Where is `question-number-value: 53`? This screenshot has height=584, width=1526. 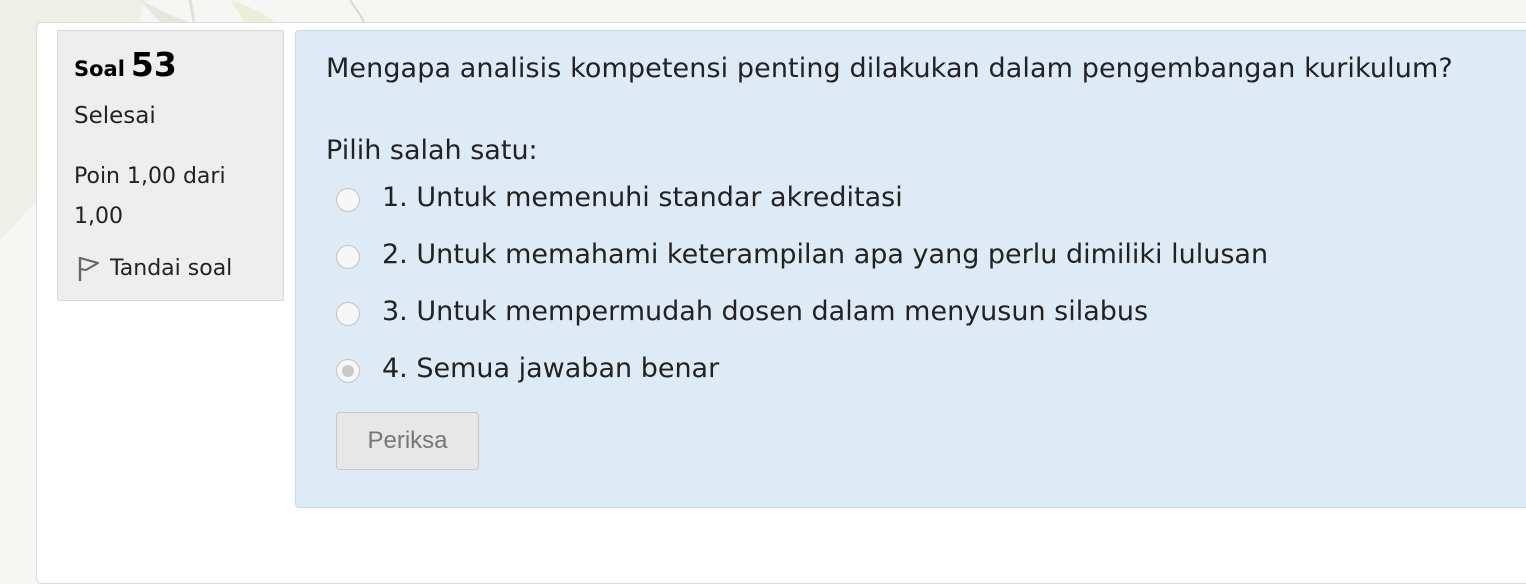 question-number-value: 53 is located at coordinates (153, 64).